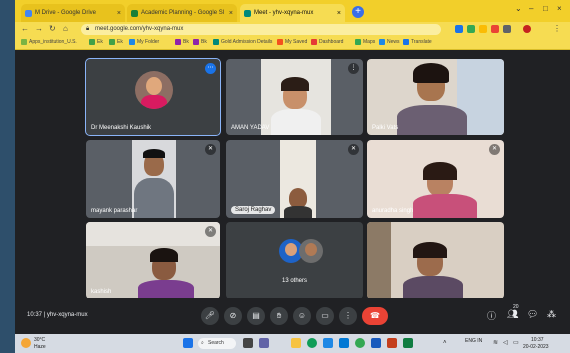  Describe the element at coordinates (435, 97) in the screenshot. I see `participant-tile: Palki Vats` at that location.